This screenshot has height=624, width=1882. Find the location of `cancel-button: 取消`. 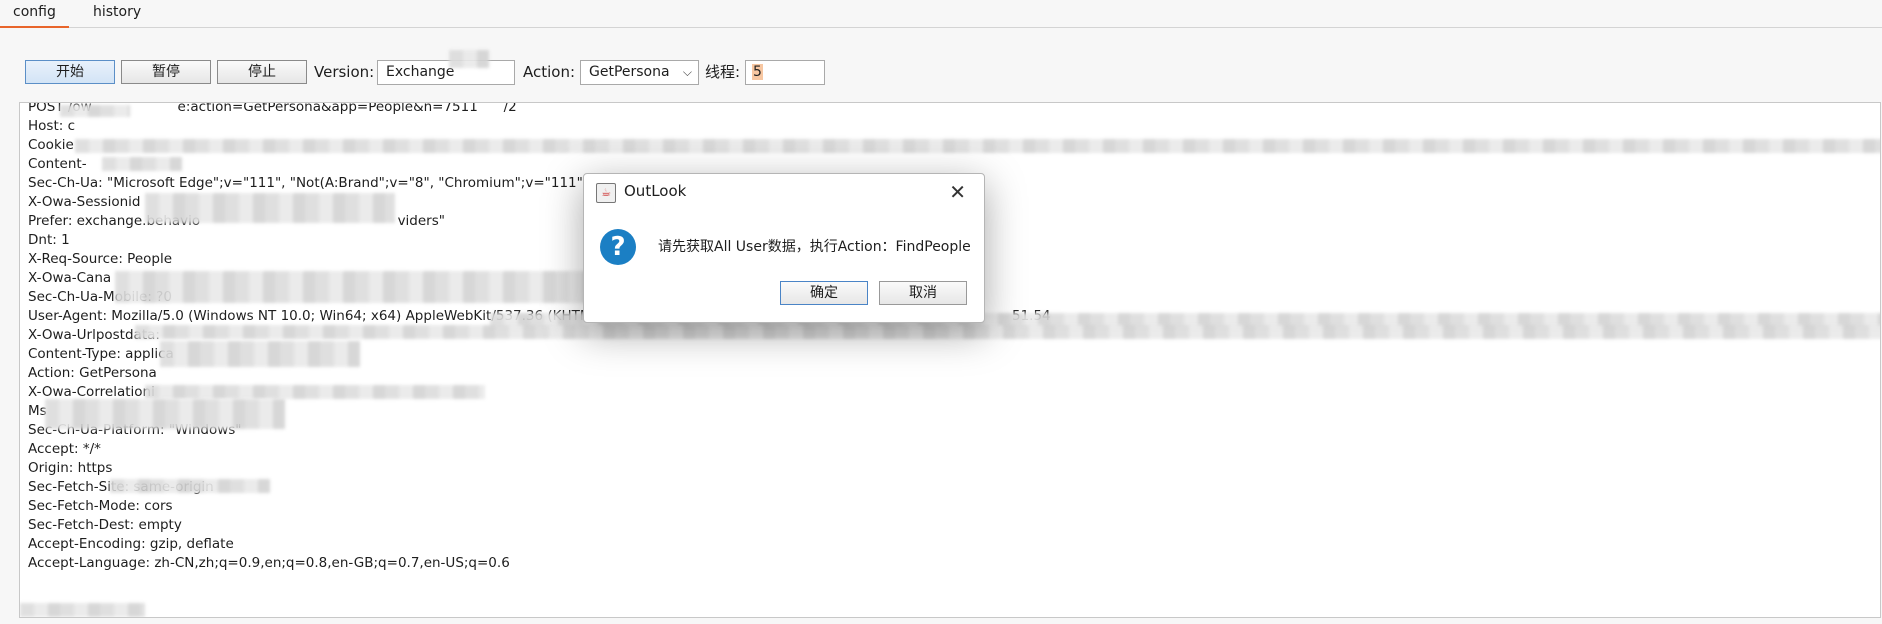

cancel-button: 取消 is located at coordinates (923, 293).